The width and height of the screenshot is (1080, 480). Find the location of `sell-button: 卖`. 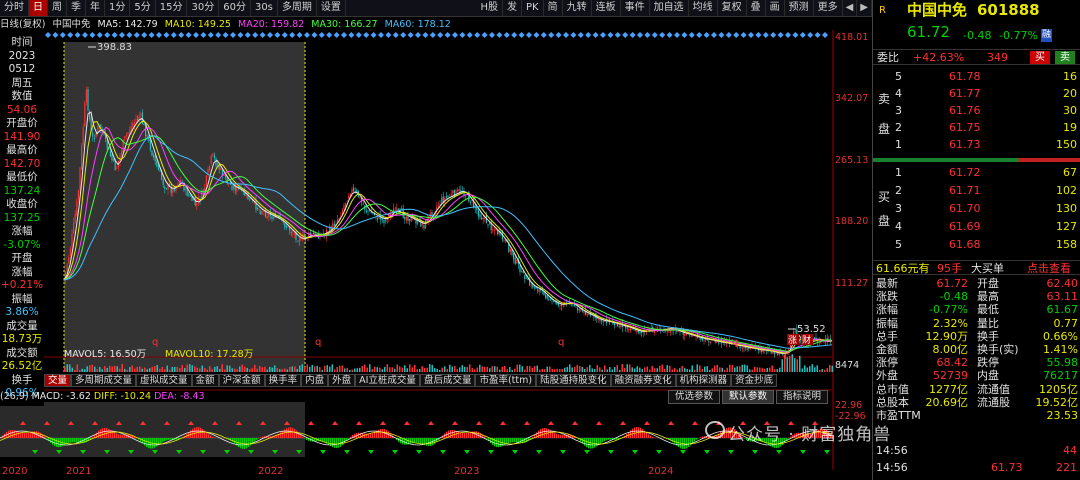

sell-button: 卖 is located at coordinates (1065, 57).